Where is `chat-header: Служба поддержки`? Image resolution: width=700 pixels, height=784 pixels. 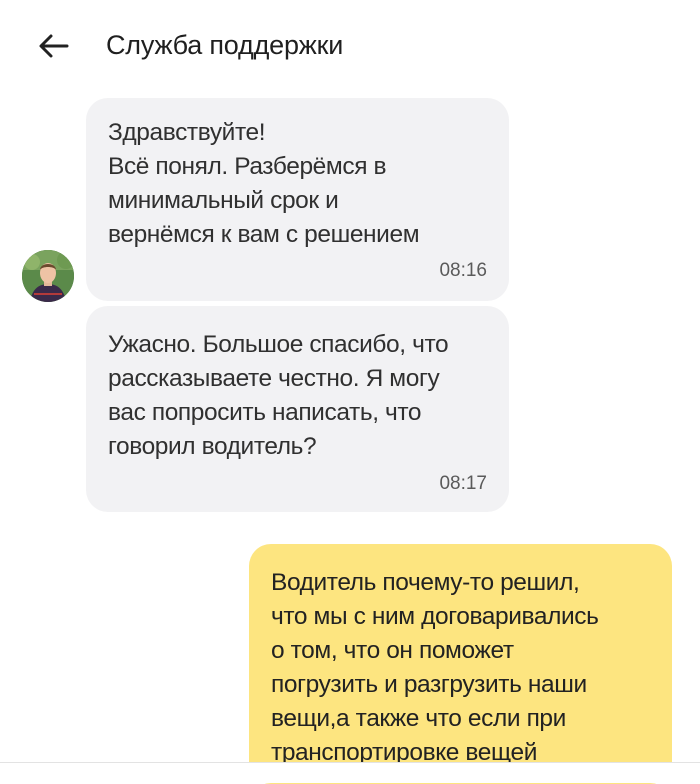 chat-header: Служба поддержки is located at coordinates (350, 45).